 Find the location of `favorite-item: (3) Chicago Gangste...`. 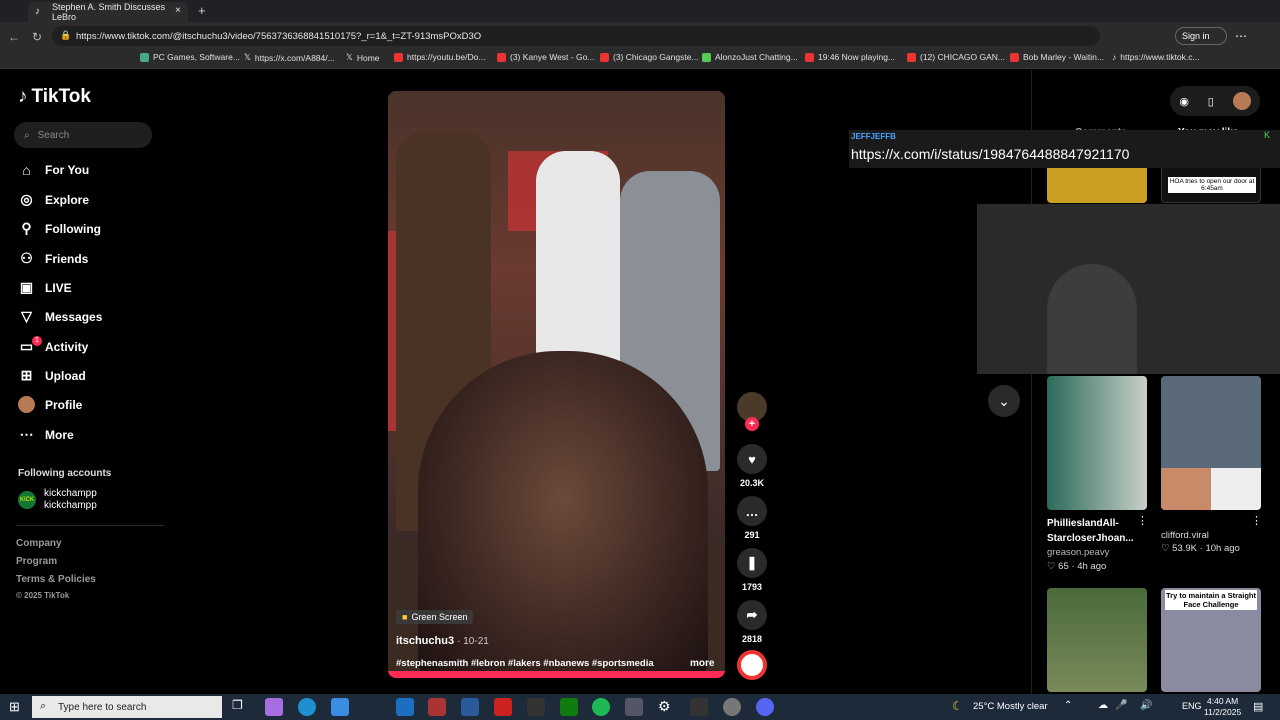

favorite-item: (3) Chicago Gangste... is located at coordinates (649, 57).